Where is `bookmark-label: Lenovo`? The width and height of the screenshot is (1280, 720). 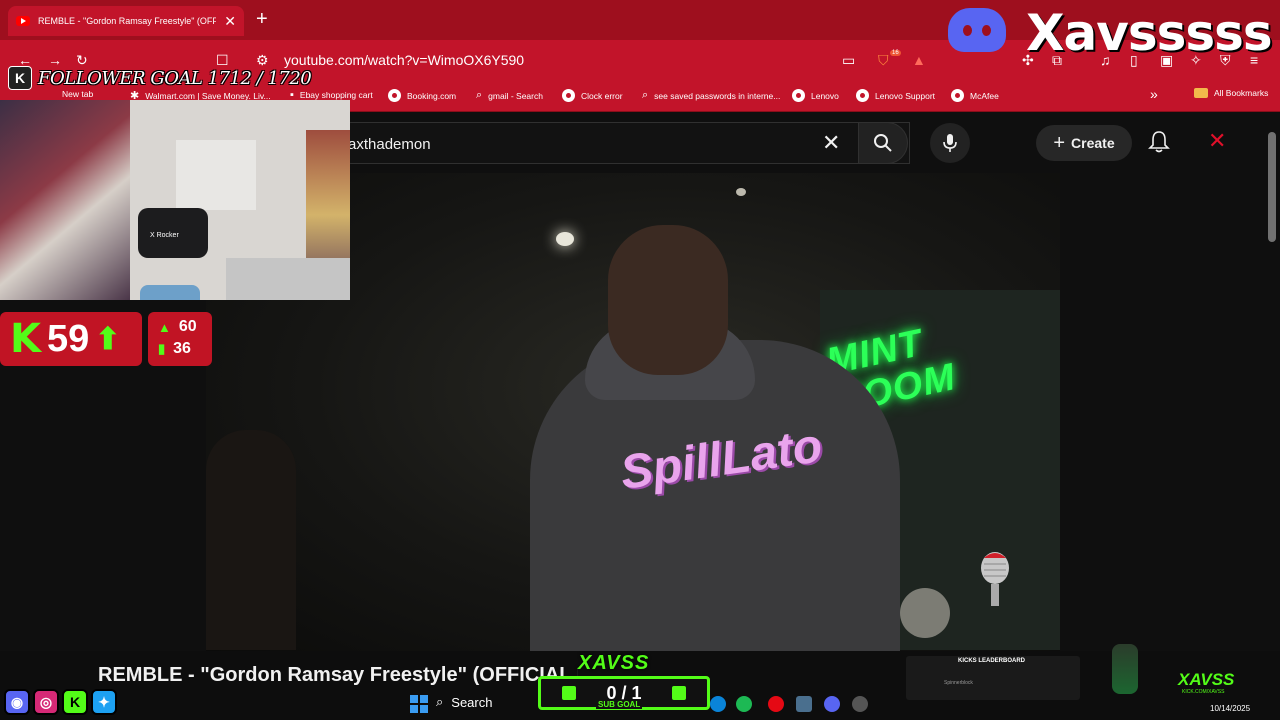
bookmark-label: Lenovo is located at coordinates (825, 95).